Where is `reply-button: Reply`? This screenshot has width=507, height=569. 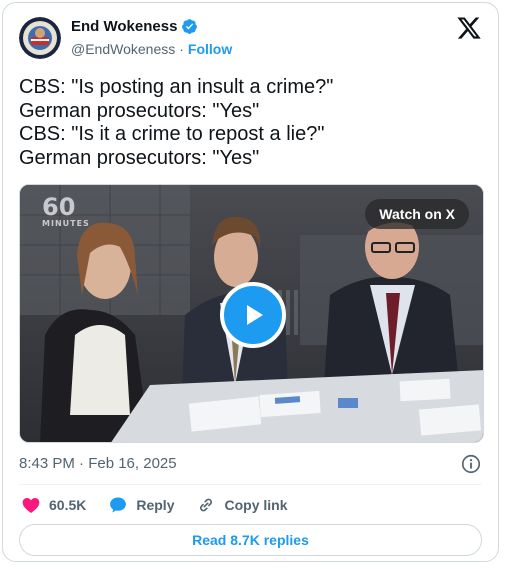 reply-button: Reply is located at coordinates (141, 505).